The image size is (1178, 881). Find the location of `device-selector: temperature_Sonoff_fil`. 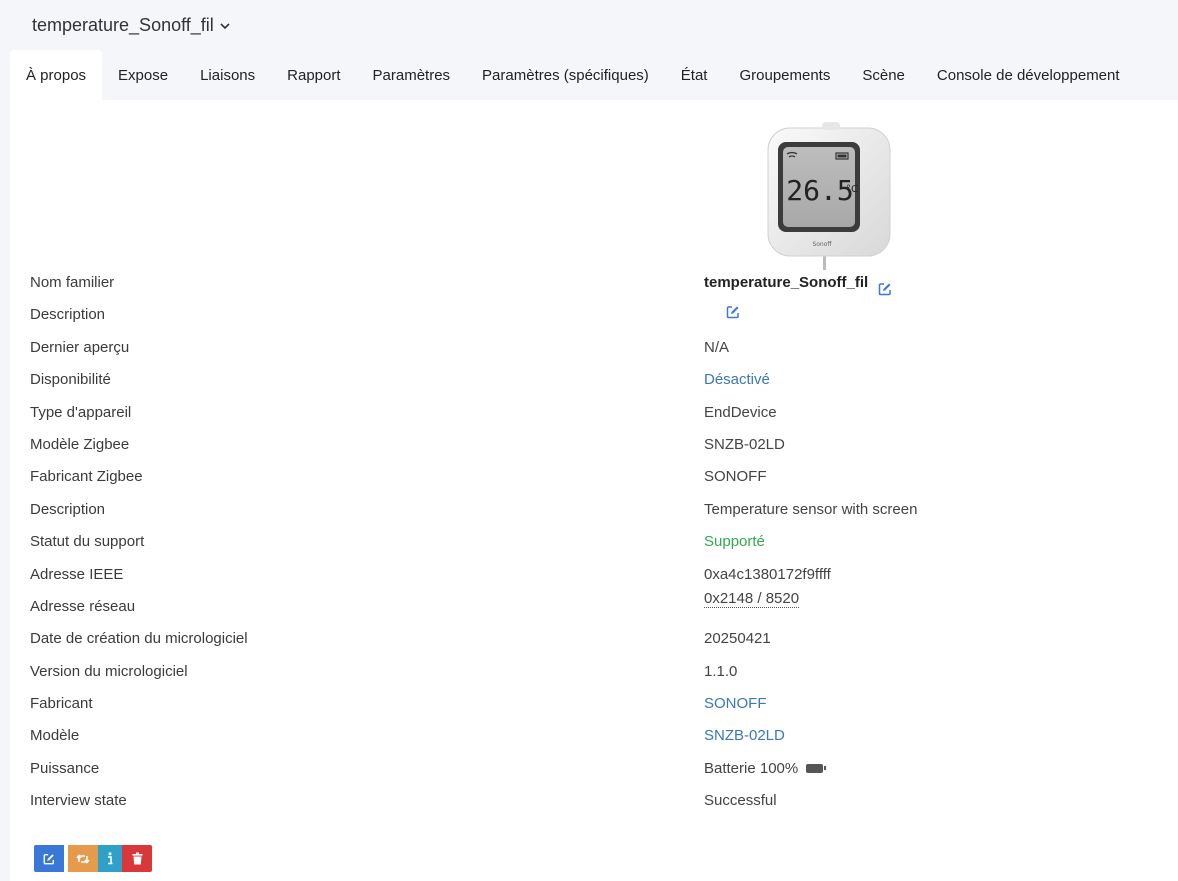

device-selector: temperature_Sonoff_fil is located at coordinates (131, 25).